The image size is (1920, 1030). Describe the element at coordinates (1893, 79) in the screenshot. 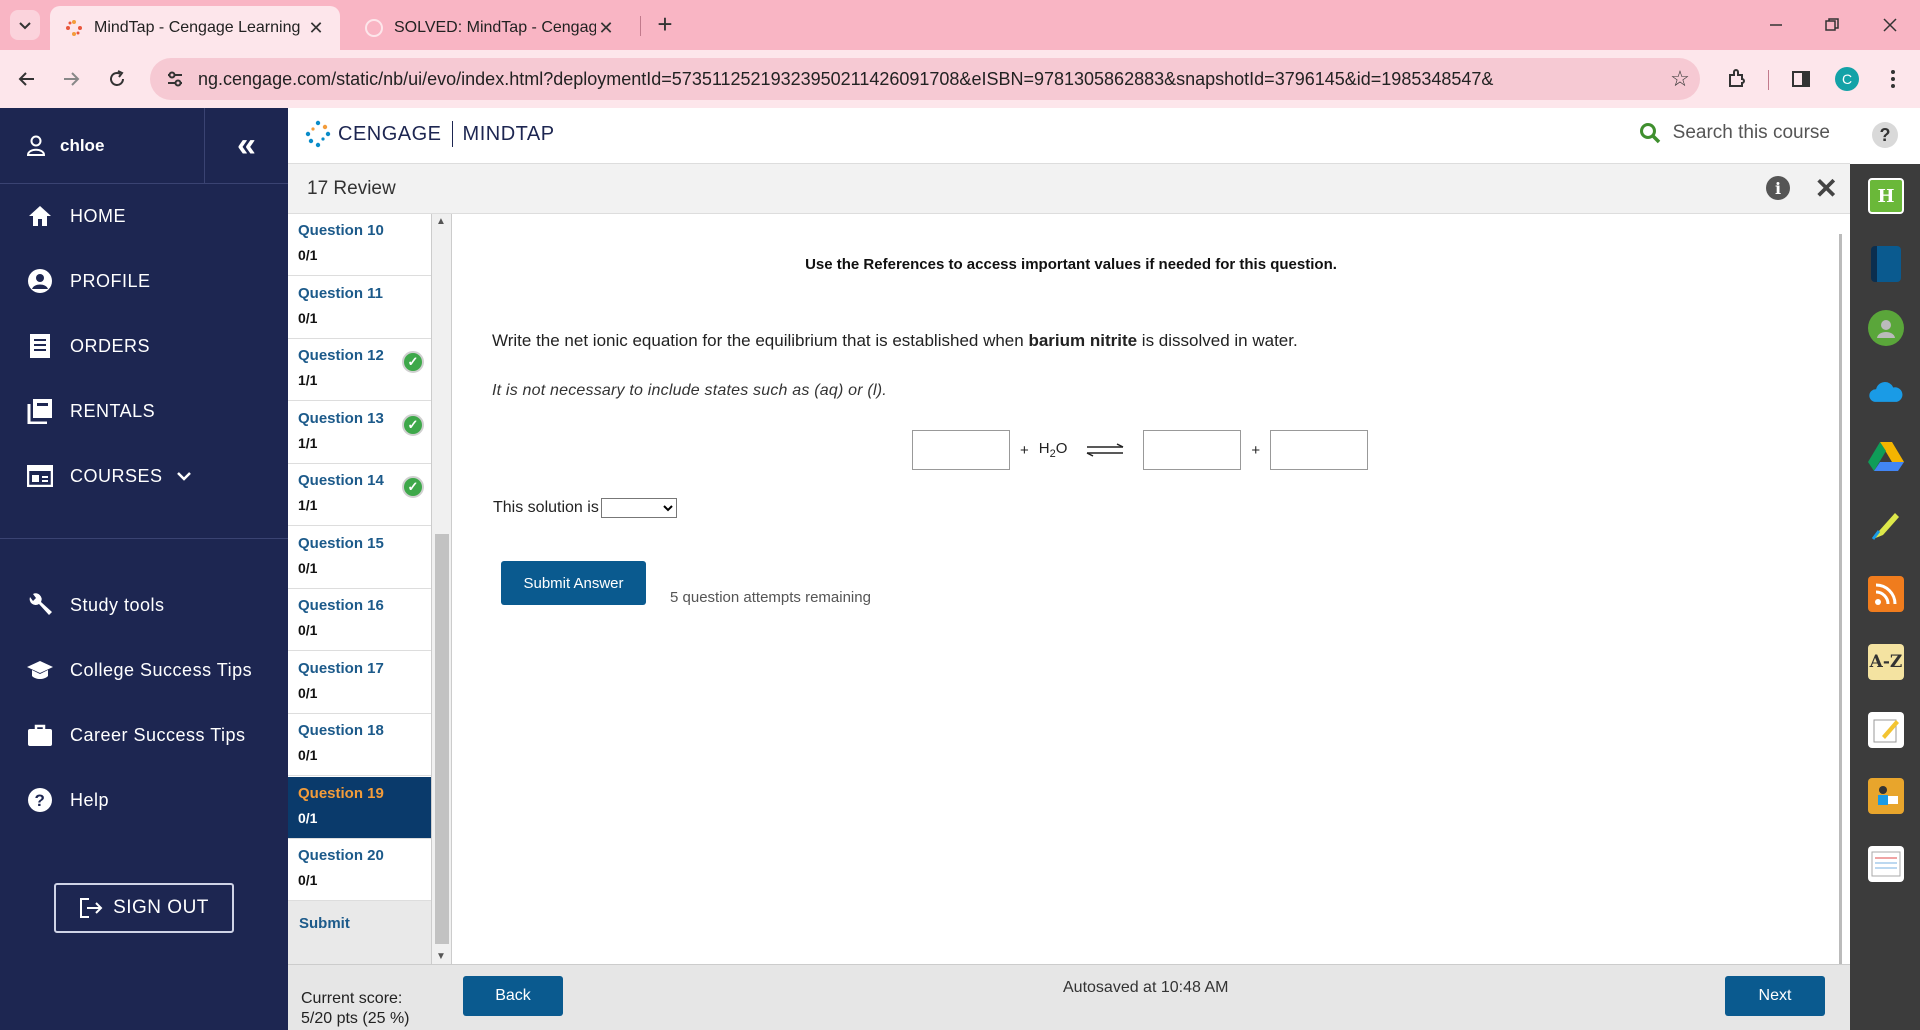

I see `browser-menu-icon` at that location.